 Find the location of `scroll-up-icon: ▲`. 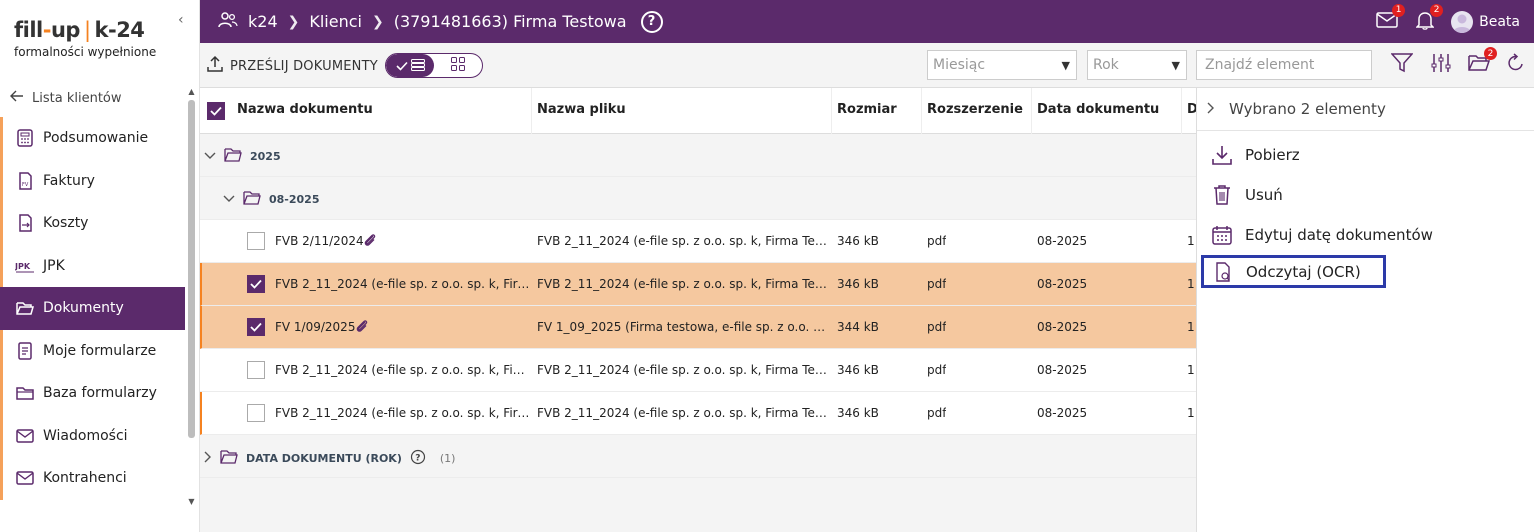

scroll-up-icon: ▲ is located at coordinates (191, 92).